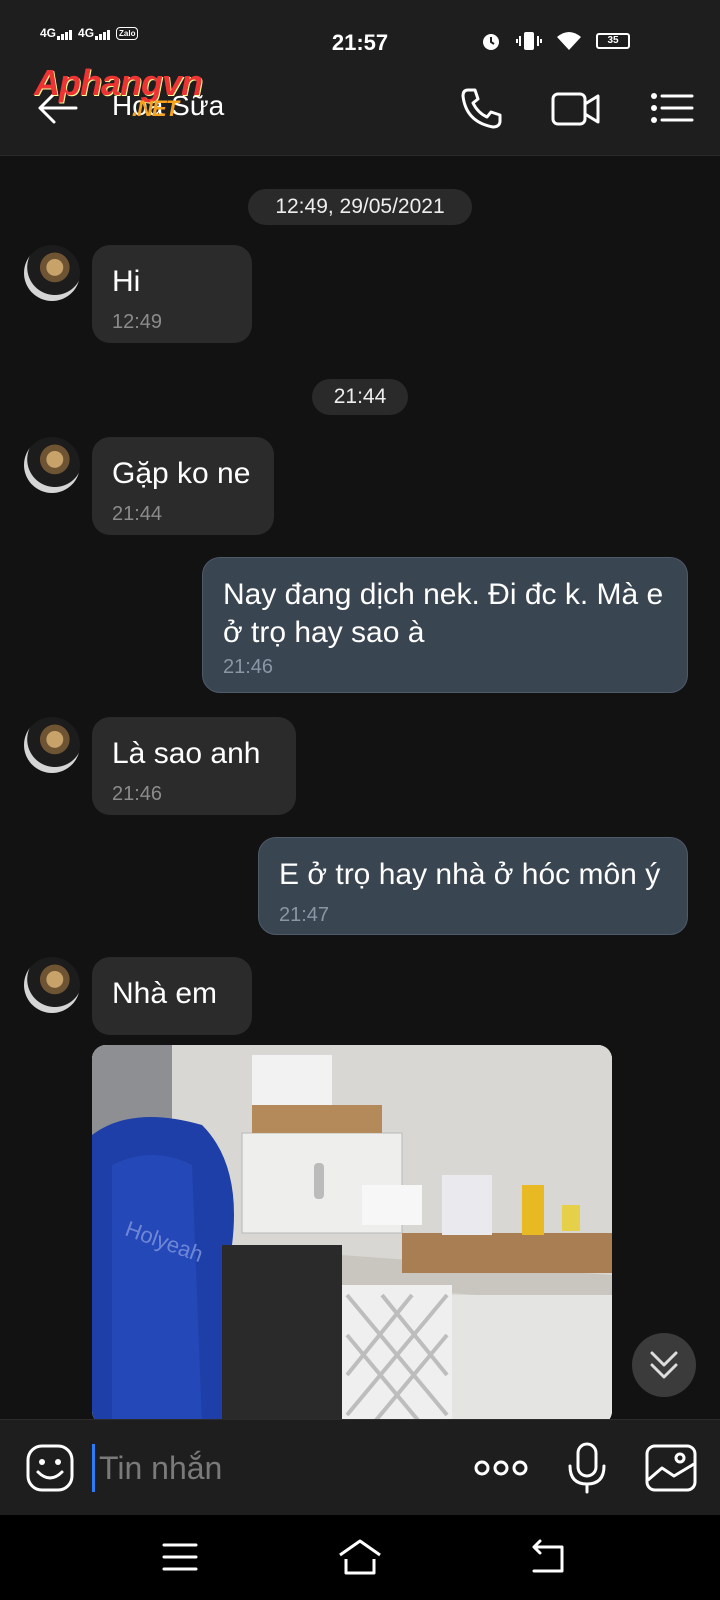 This screenshot has height=1600, width=720. Describe the element at coordinates (501, 1468) in the screenshot. I see `more-icon` at that location.